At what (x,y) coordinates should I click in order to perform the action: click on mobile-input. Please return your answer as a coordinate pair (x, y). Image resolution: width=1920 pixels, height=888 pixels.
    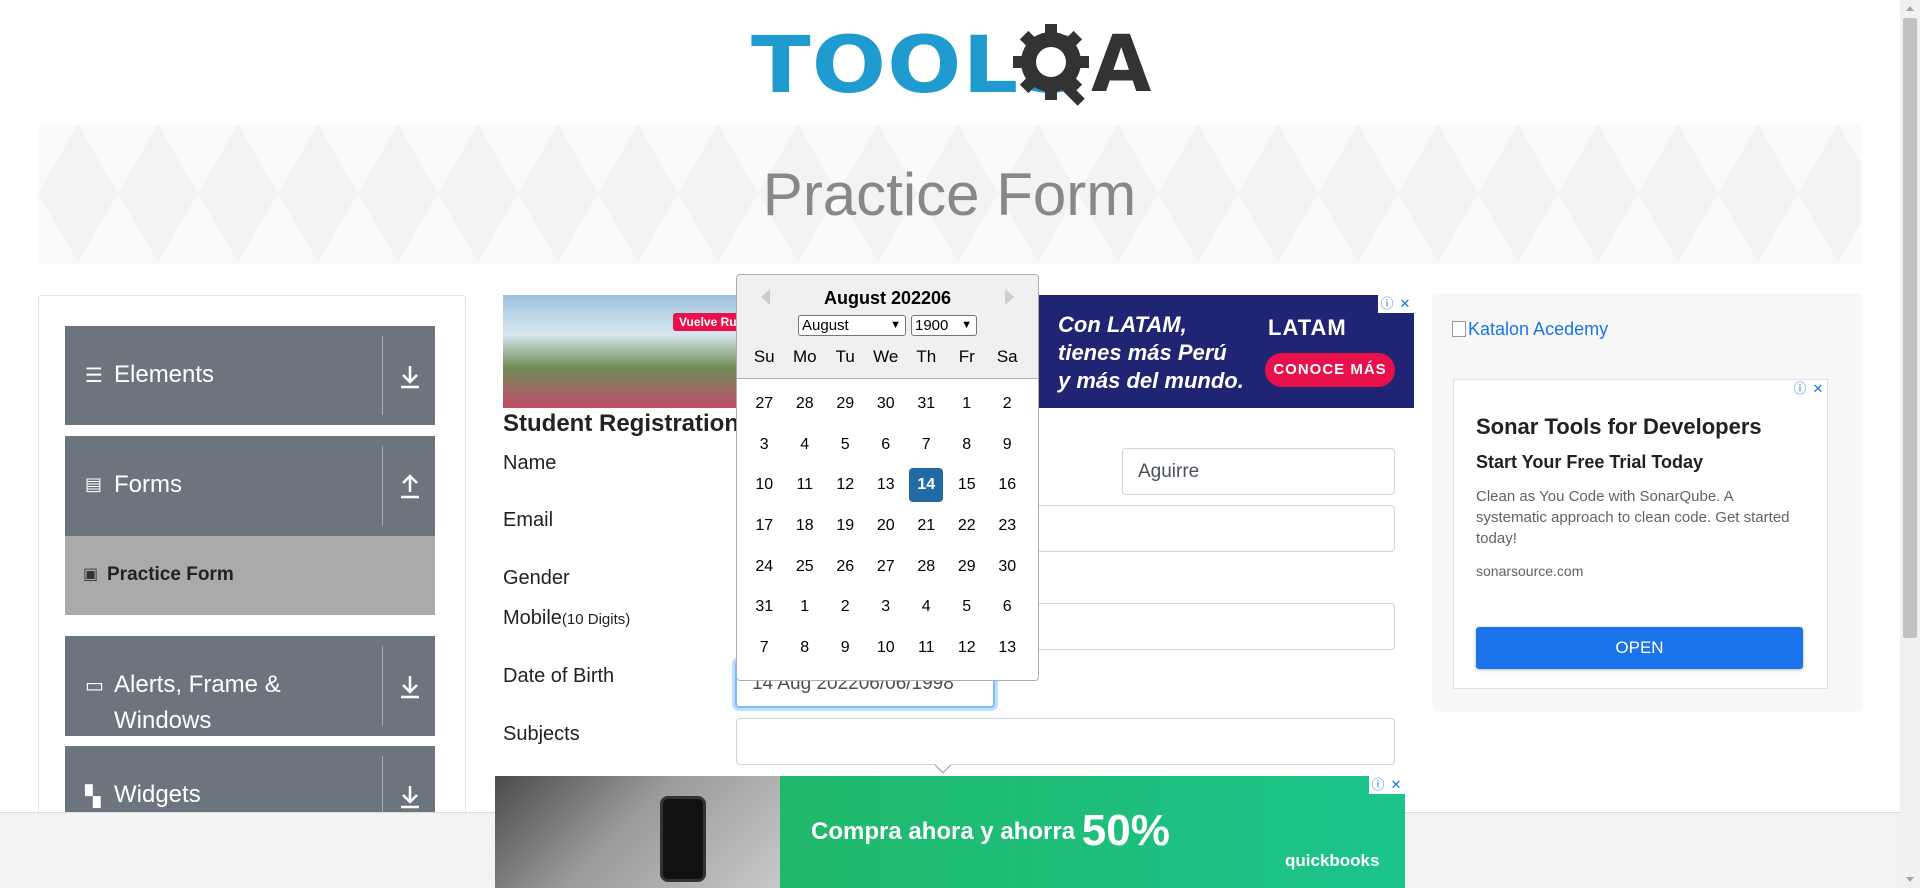
    Looking at the image, I should click on (1215, 626).